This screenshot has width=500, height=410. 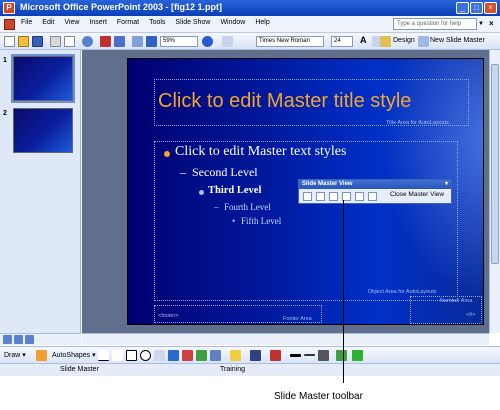 I want to click on footer-area-label: Footer Area, so click(x=297, y=319).